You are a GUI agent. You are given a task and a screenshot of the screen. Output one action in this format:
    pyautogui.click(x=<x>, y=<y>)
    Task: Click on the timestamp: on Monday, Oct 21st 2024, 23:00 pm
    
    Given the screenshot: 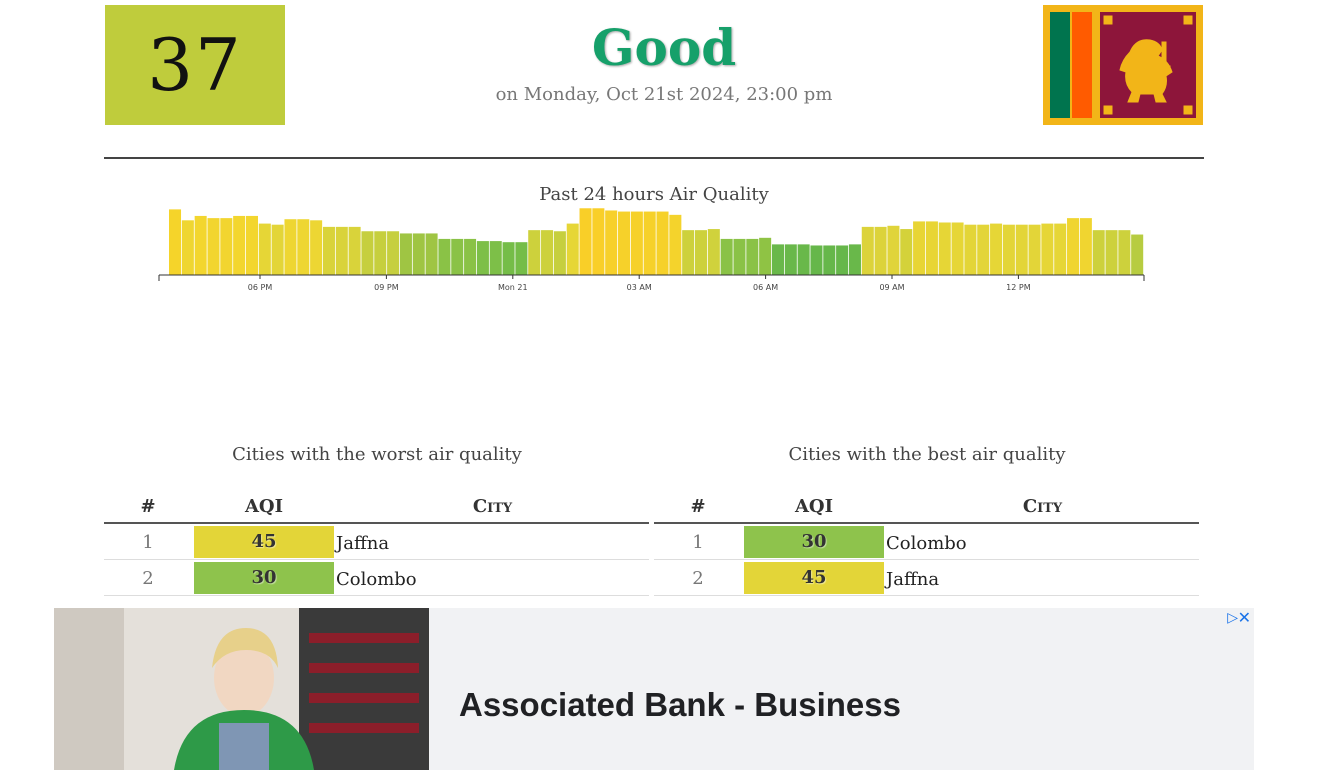 What is the action you would take?
    pyautogui.click(x=664, y=94)
    